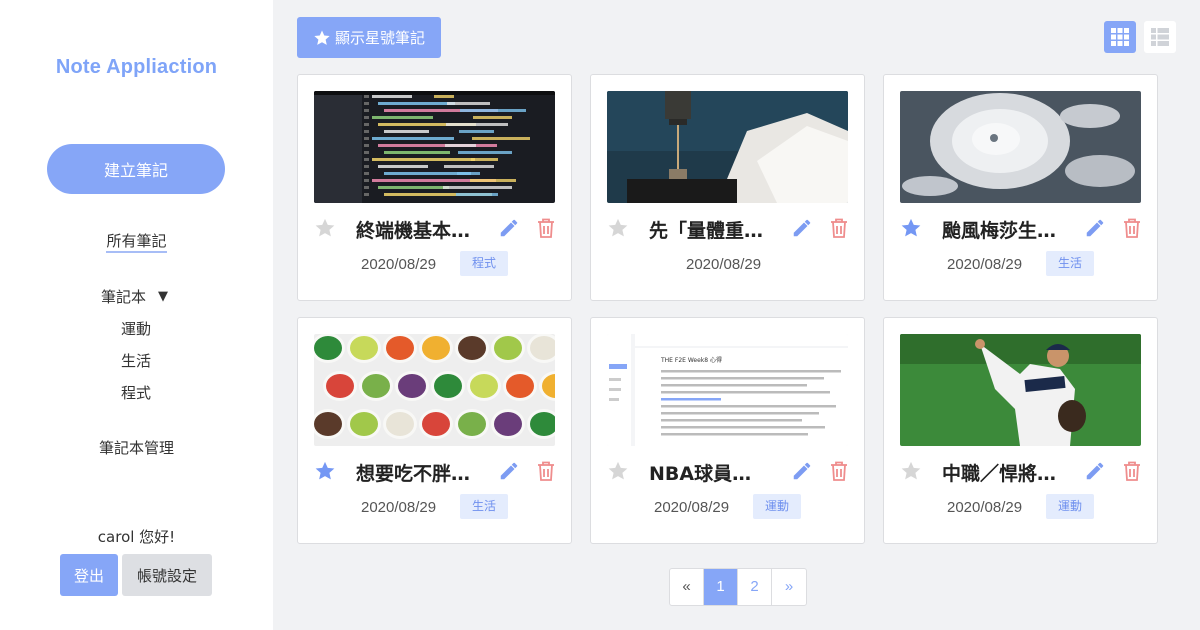 The width and height of the screenshot is (1200, 630). Describe the element at coordinates (124, 297) in the screenshot. I see `notebook-label: 筆記本` at that location.